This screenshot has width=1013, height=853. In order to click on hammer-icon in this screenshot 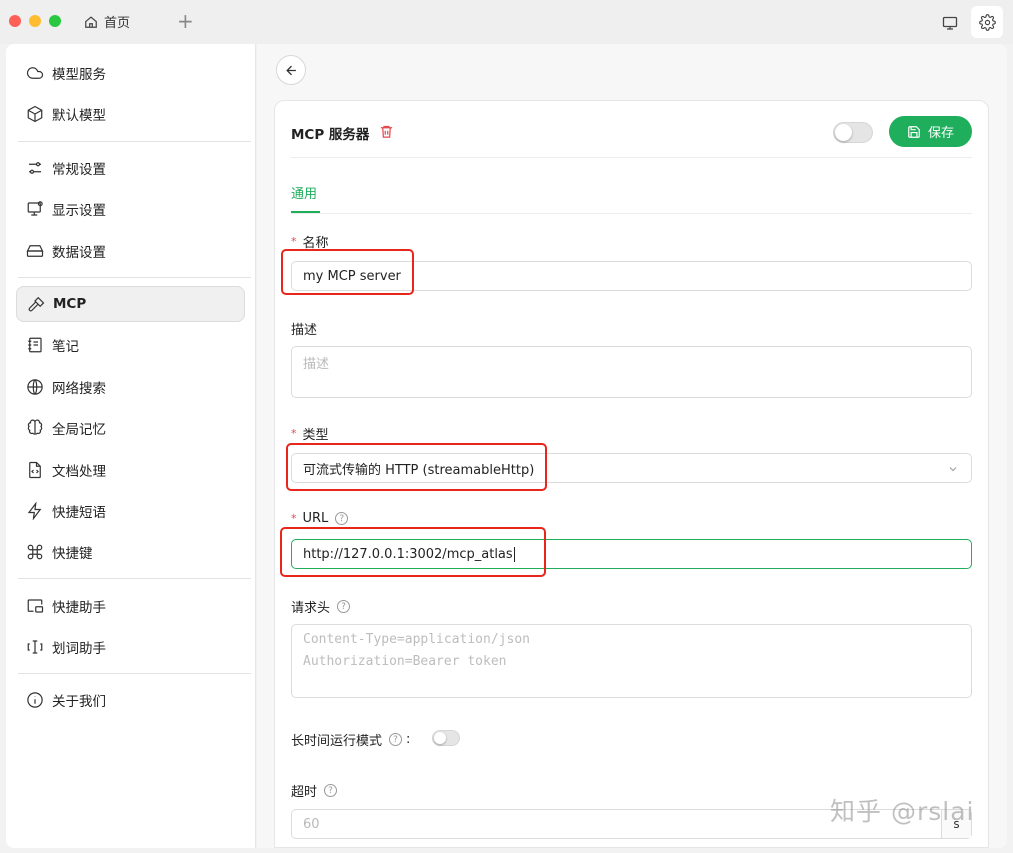, I will do `click(36, 304)`.